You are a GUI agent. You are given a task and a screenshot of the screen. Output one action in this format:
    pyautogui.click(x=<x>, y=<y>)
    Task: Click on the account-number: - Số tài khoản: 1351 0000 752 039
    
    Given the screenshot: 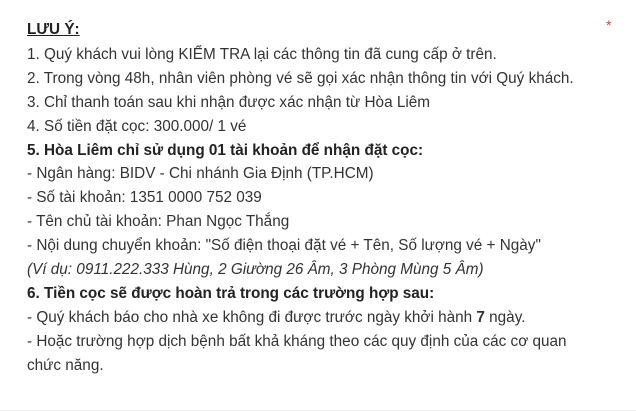 What is the action you would take?
    pyautogui.click(x=144, y=198)
    